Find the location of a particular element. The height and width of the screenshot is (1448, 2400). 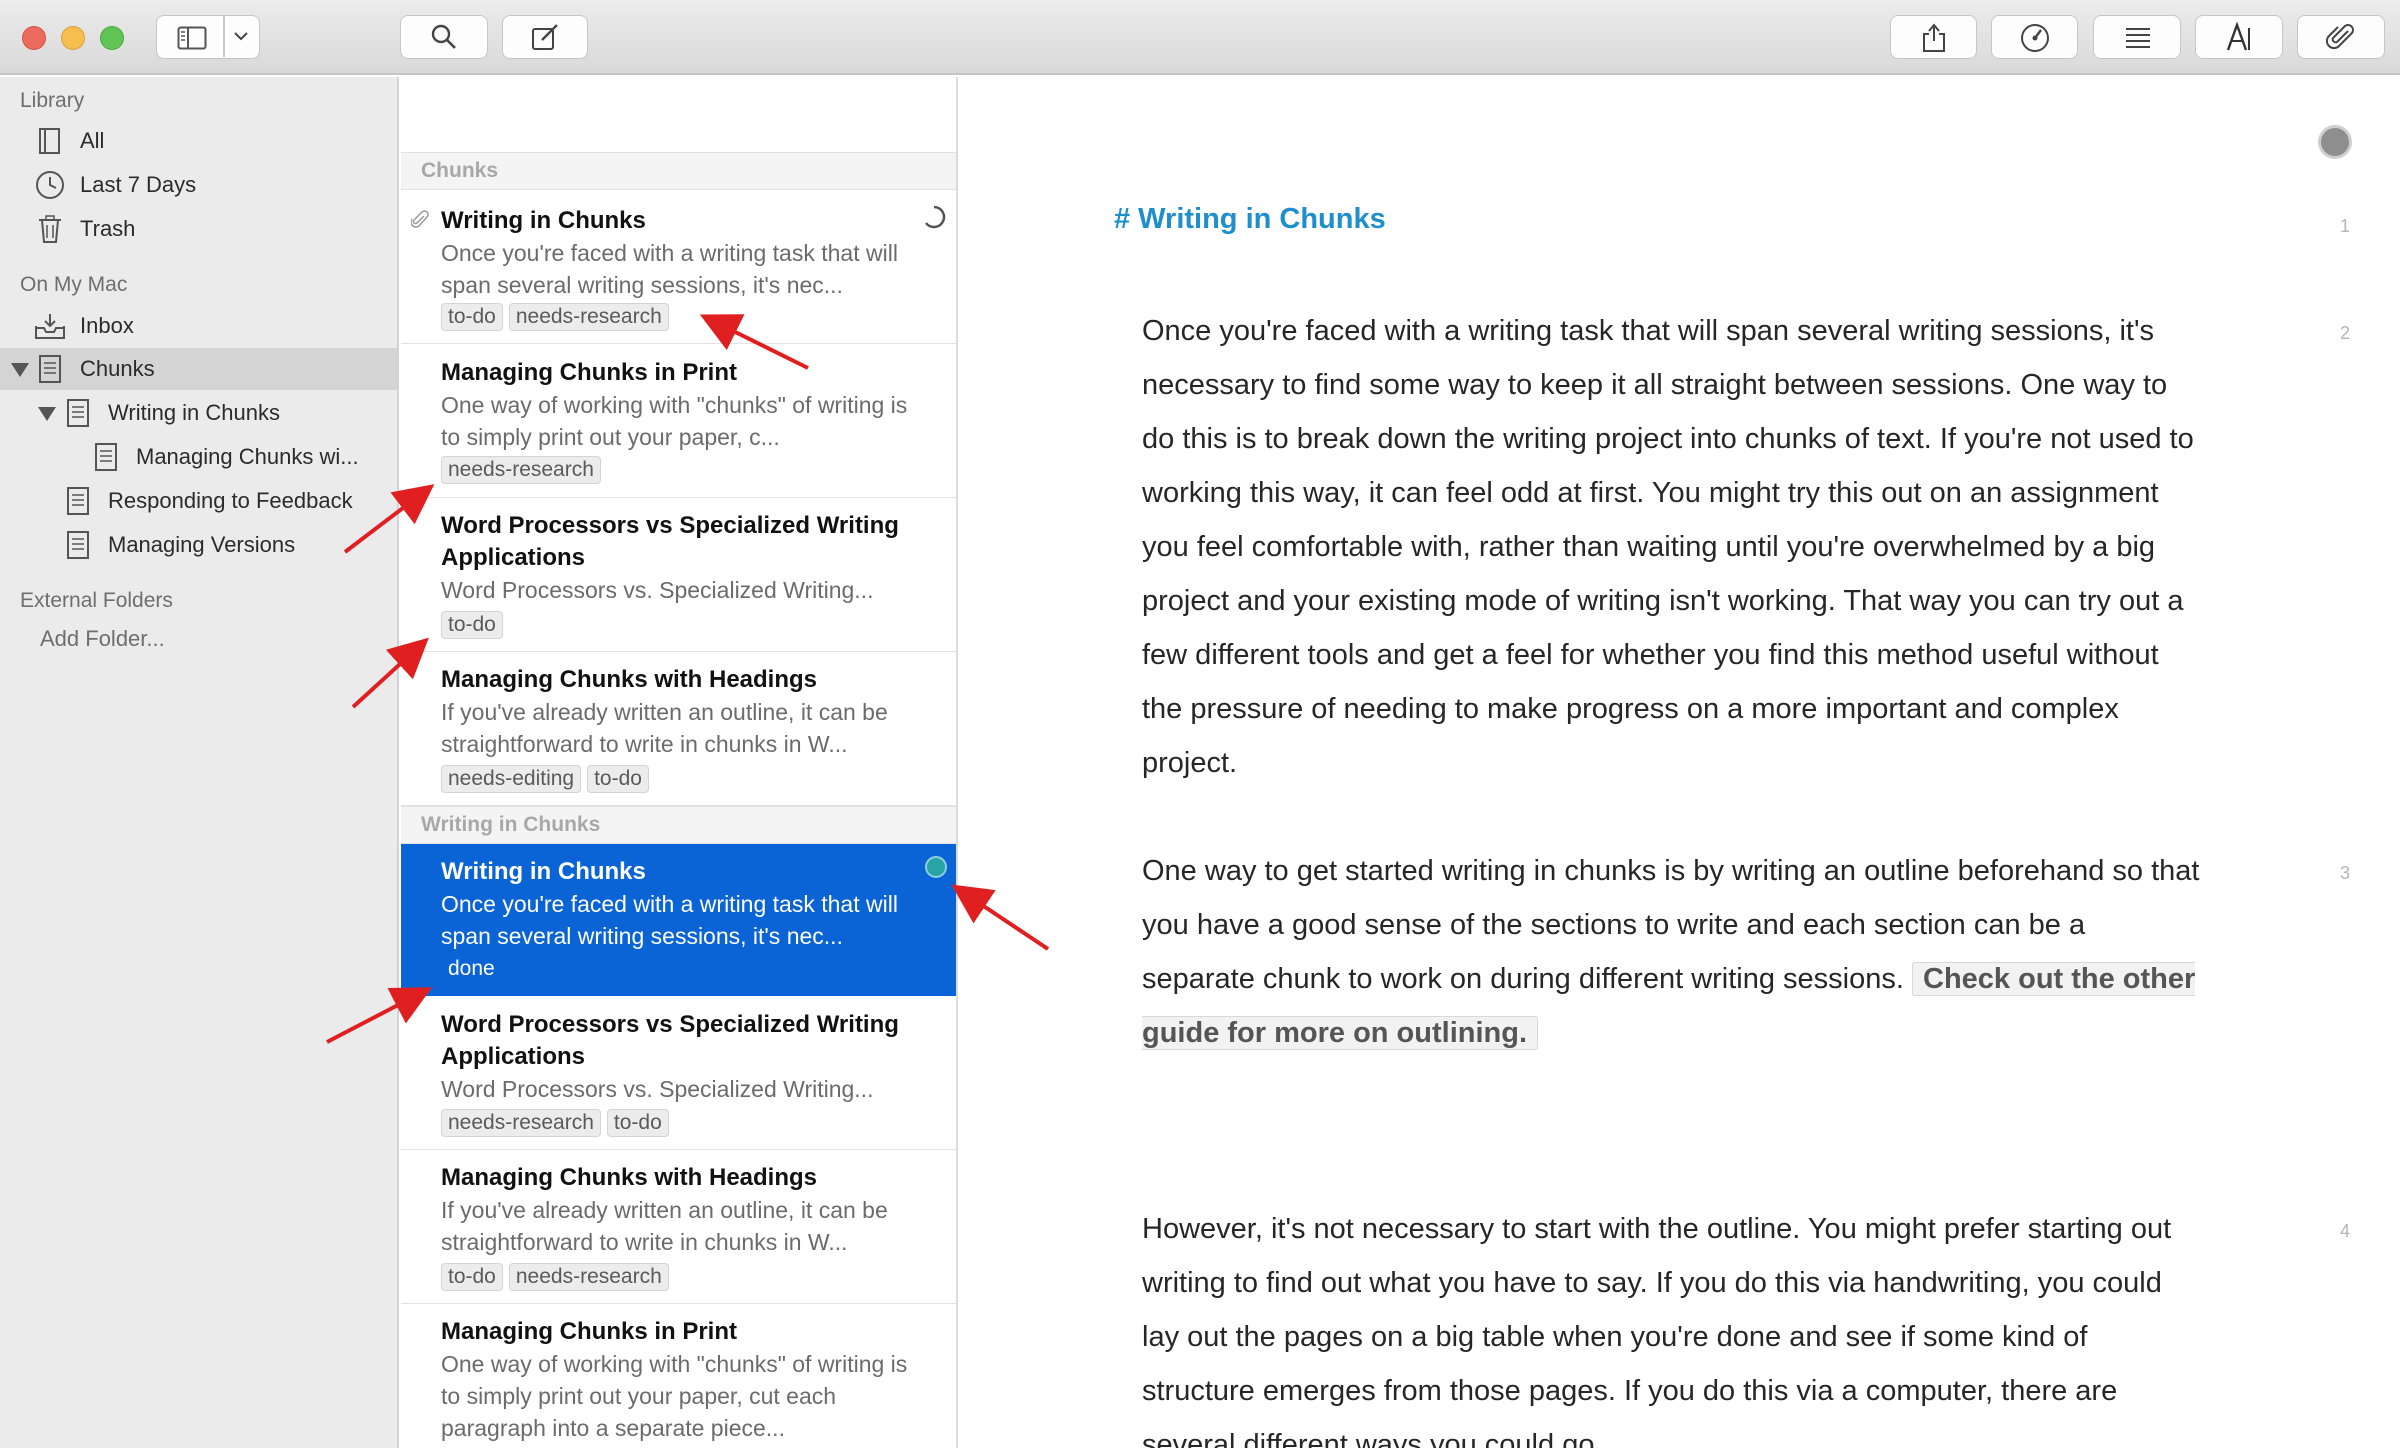

line-number: 3 is located at coordinates (2344, 873).